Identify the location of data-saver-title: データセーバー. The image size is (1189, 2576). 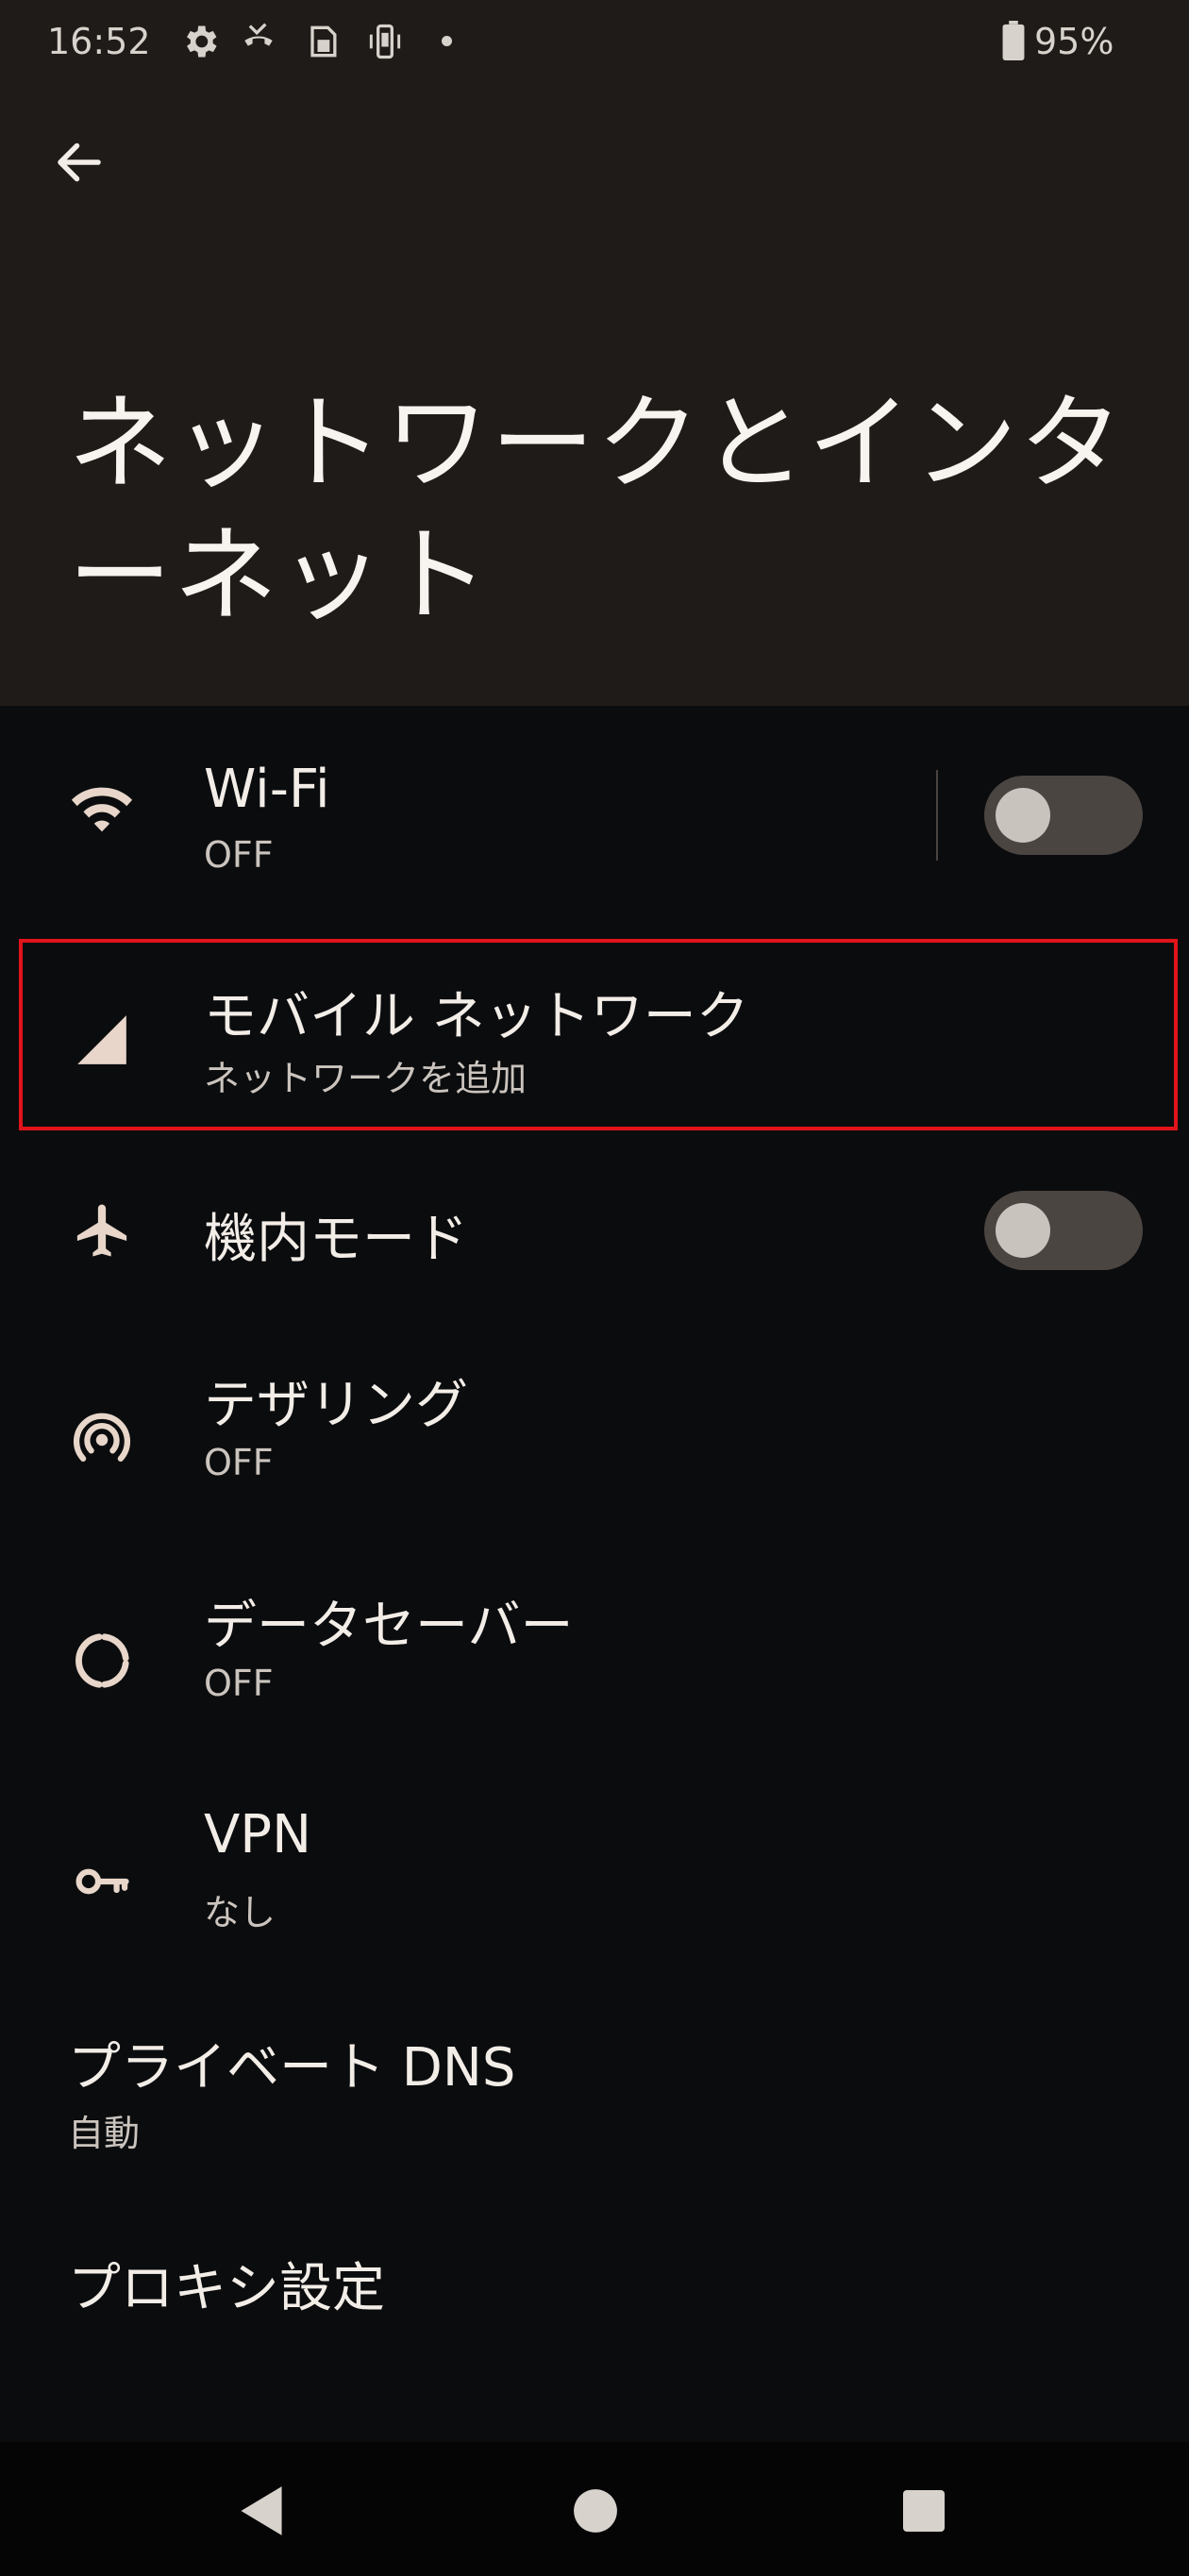
(389, 1626).